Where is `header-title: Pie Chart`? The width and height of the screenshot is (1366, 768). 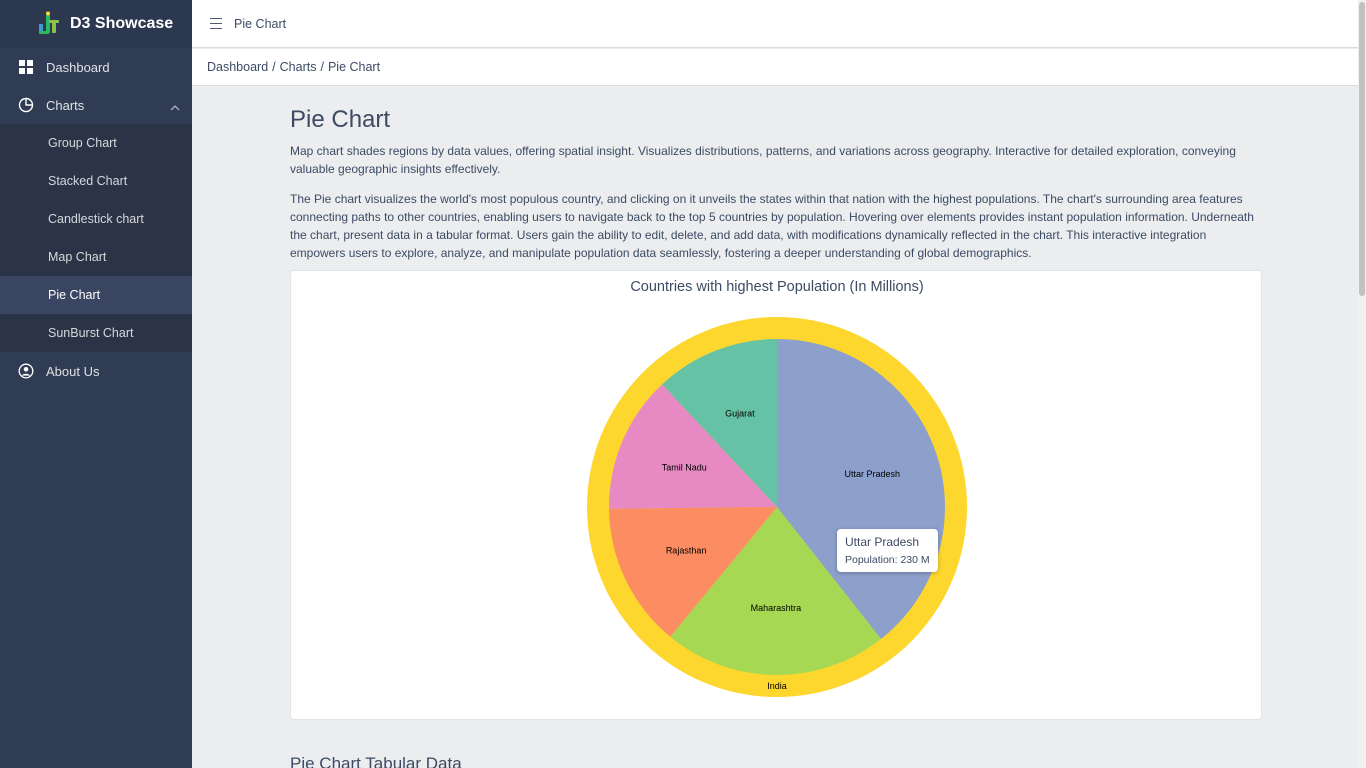 header-title: Pie Chart is located at coordinates (260, 23).